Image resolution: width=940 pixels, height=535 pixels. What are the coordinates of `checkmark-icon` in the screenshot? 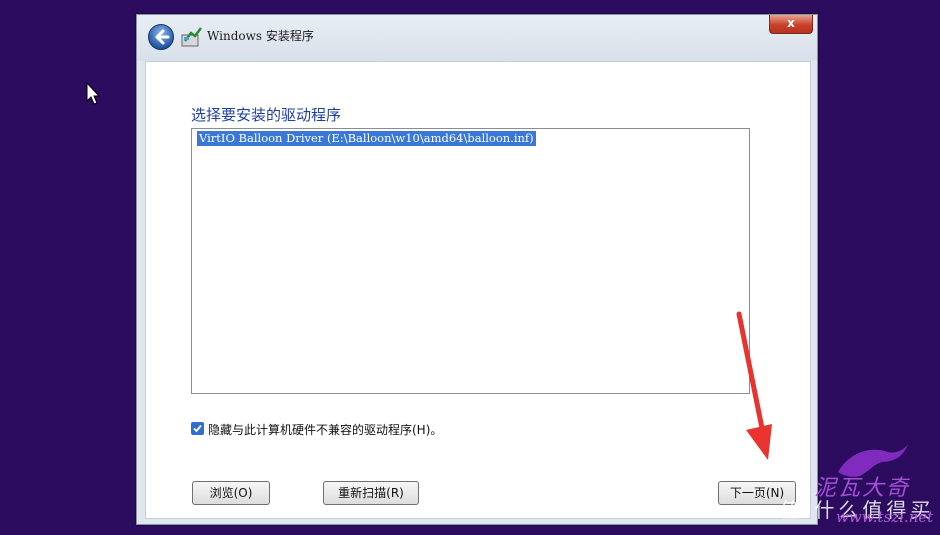 It's located at (197, 428).